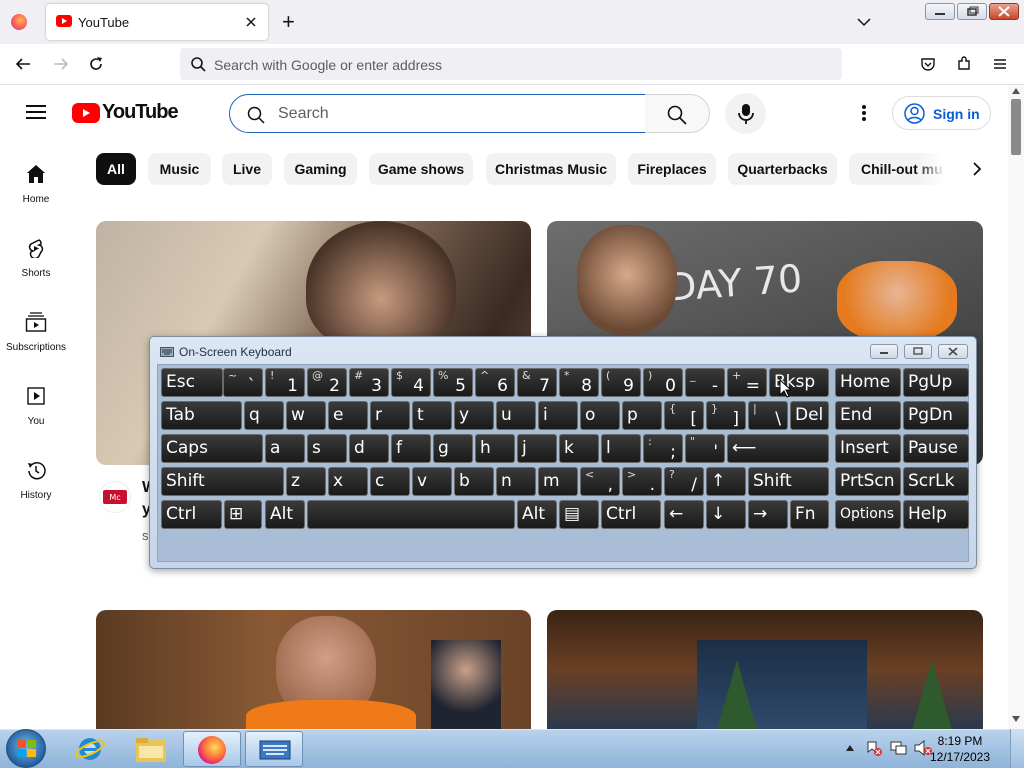 This screenshot has height=768, width=1024. Describe the element at coordinates (432, 481) in the screenshot. I see `osk-key-v: v` at that location.